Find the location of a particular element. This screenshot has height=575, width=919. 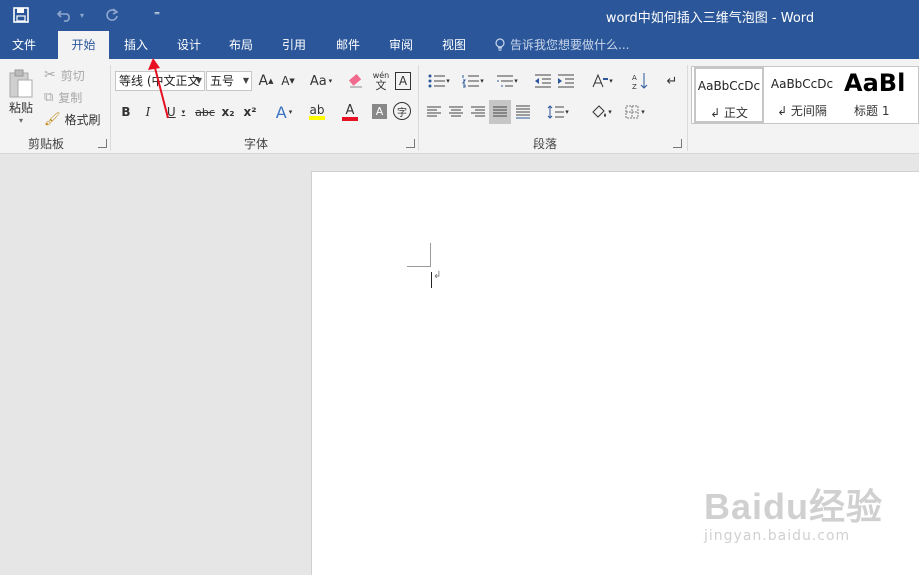

font-color-button: A is located at coordinates (350, 112).